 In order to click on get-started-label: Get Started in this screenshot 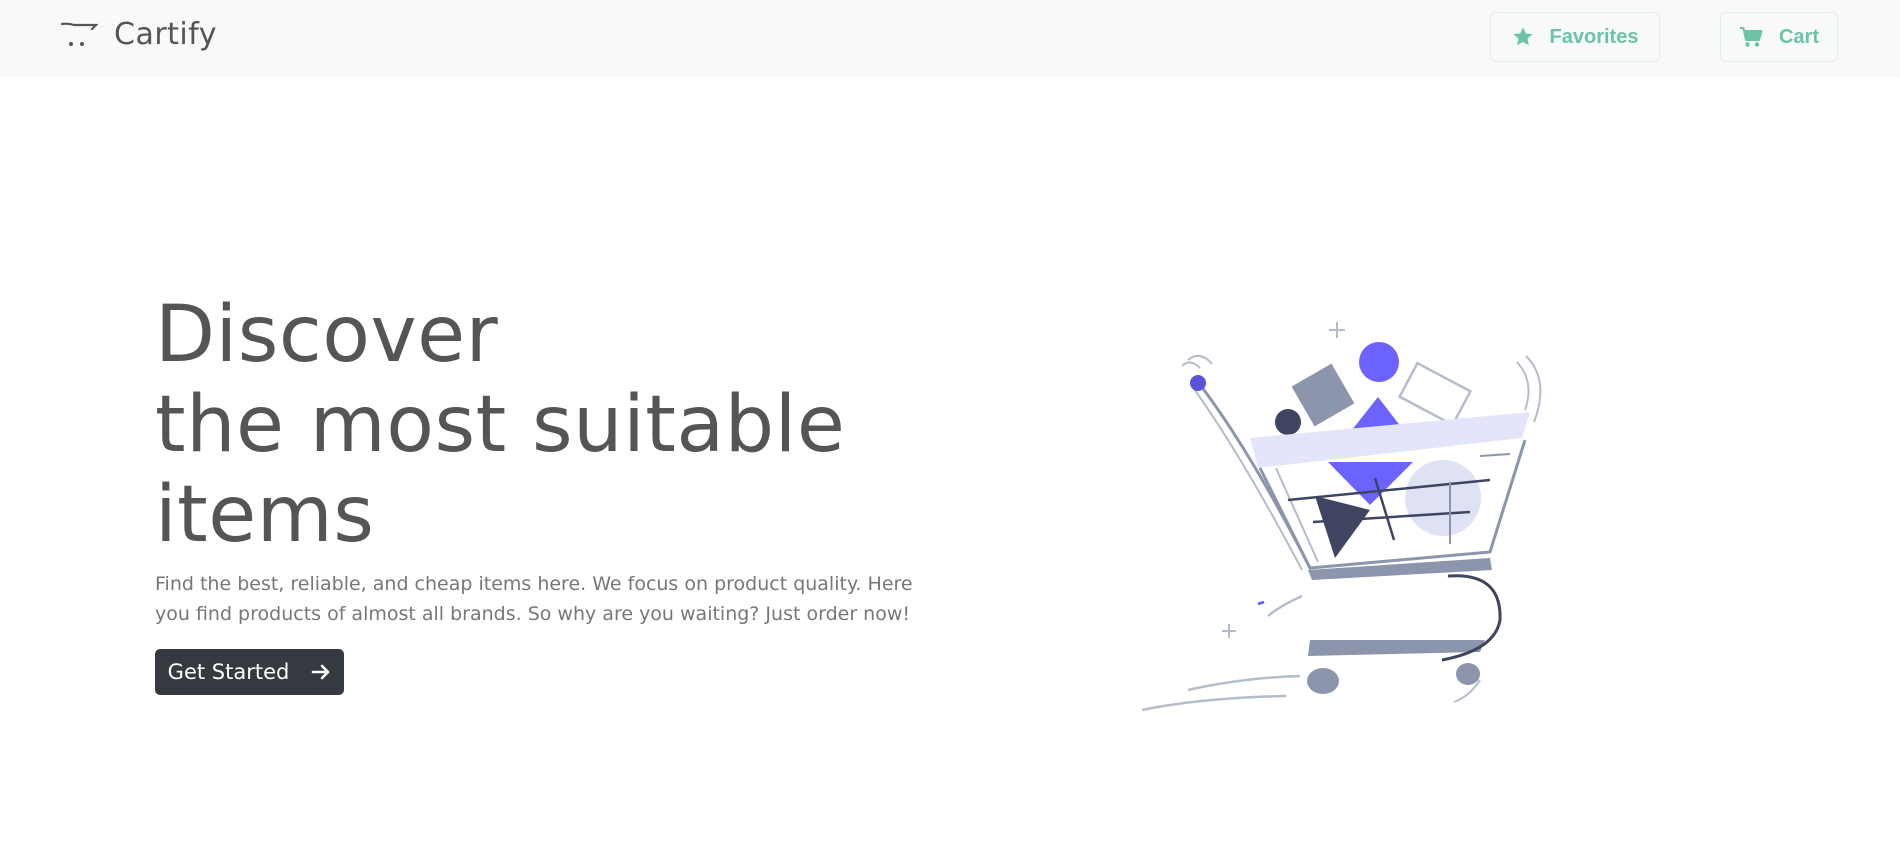, I will do `click(228, 672)`.